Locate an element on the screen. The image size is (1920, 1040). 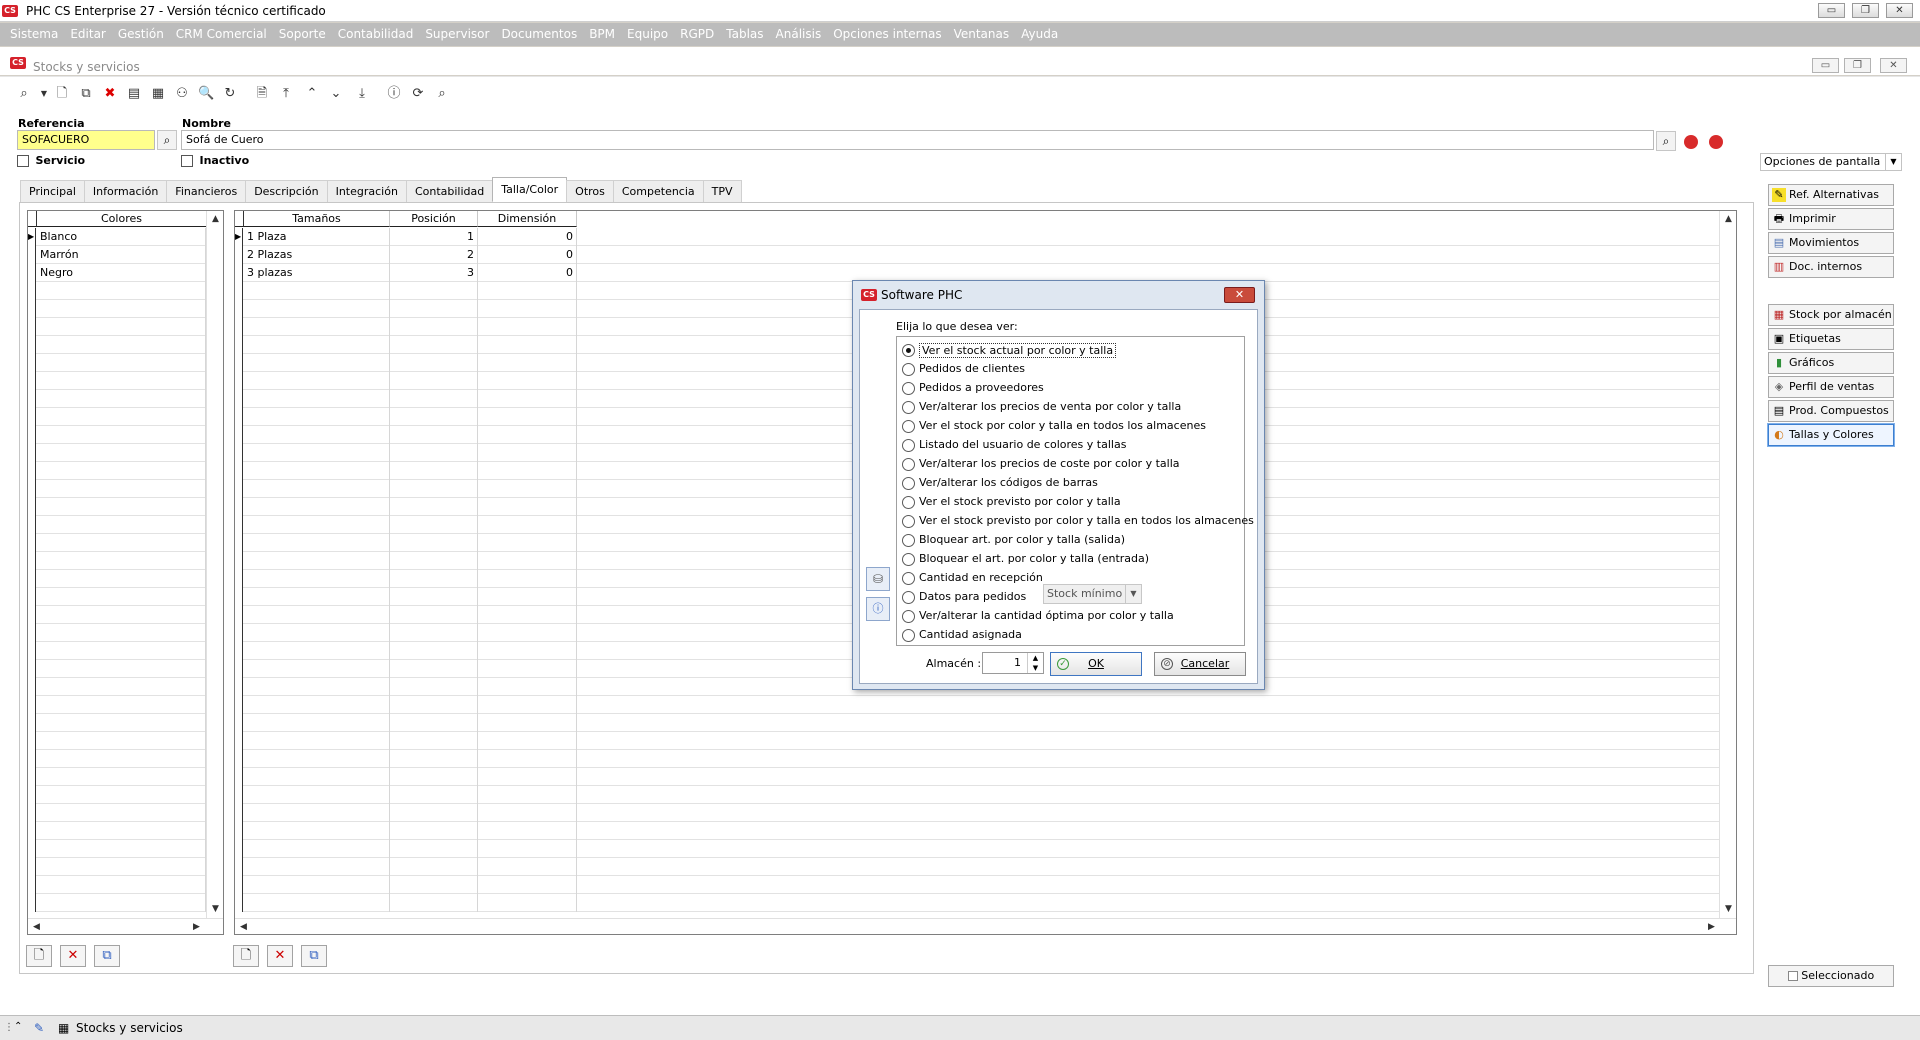
tallas-horizontal-scrollbar: ◀ ▶ is located at coordinates (985, 926).